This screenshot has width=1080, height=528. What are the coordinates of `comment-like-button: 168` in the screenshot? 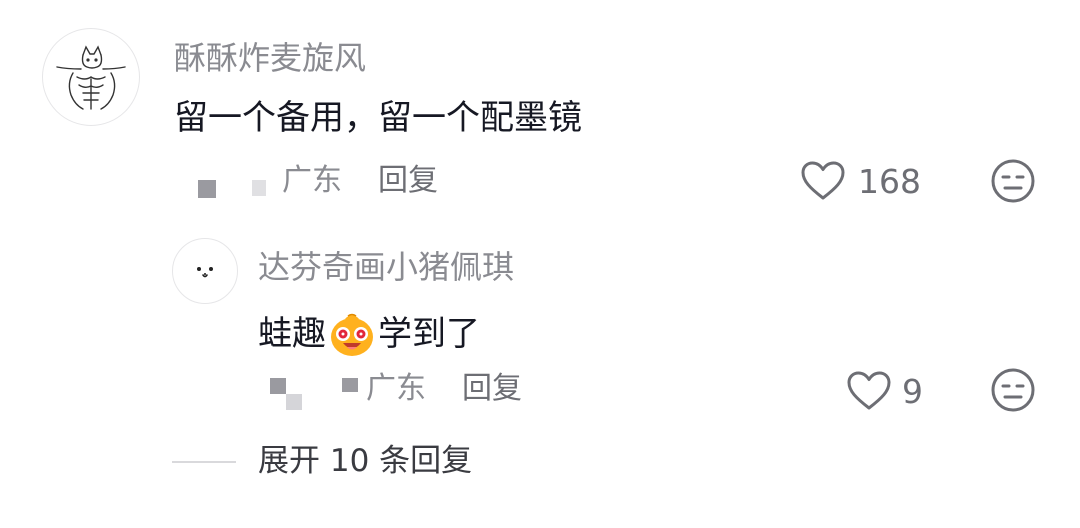 It's located at (860, 181).